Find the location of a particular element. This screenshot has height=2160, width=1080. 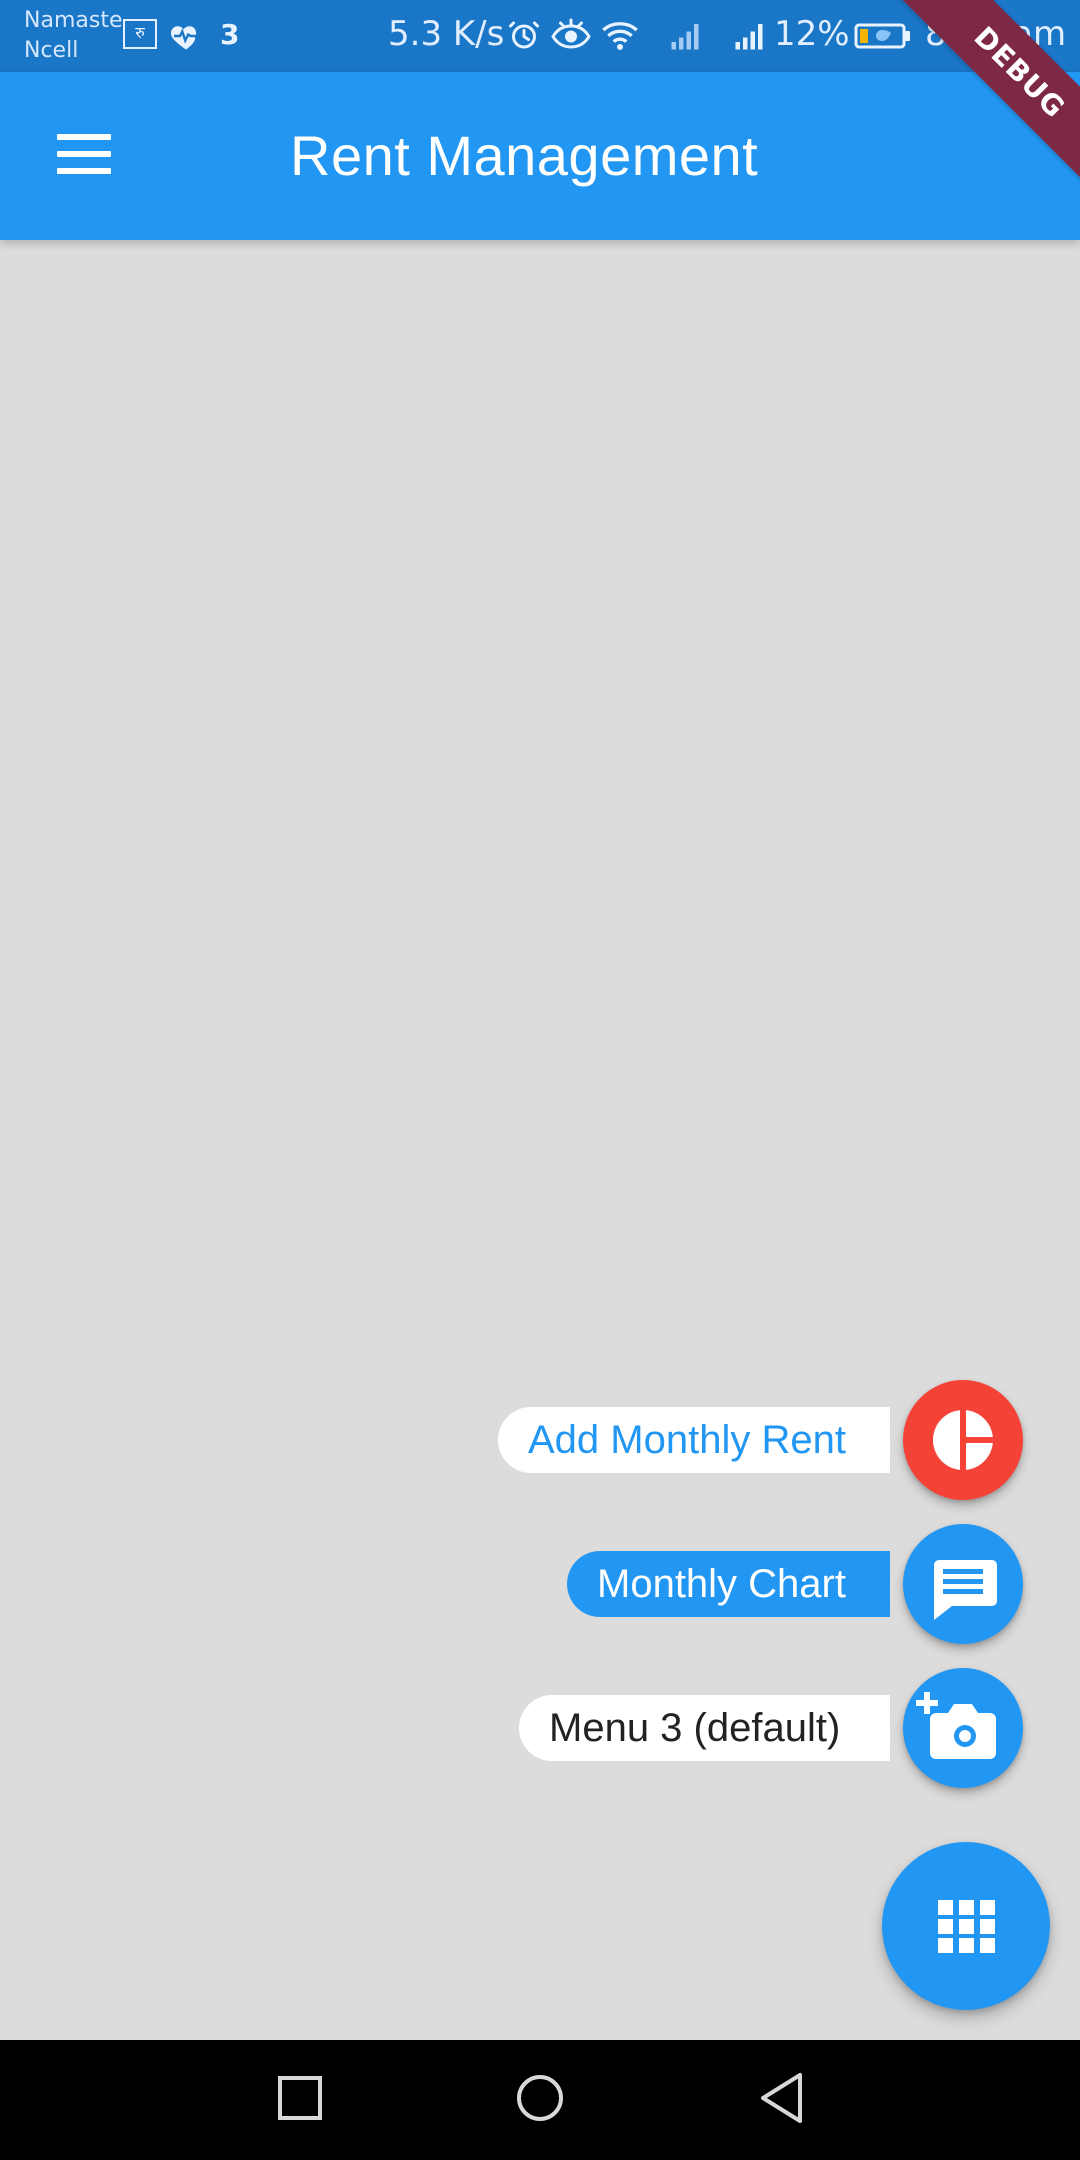

back-icon is located at coordinates (781, 2098).